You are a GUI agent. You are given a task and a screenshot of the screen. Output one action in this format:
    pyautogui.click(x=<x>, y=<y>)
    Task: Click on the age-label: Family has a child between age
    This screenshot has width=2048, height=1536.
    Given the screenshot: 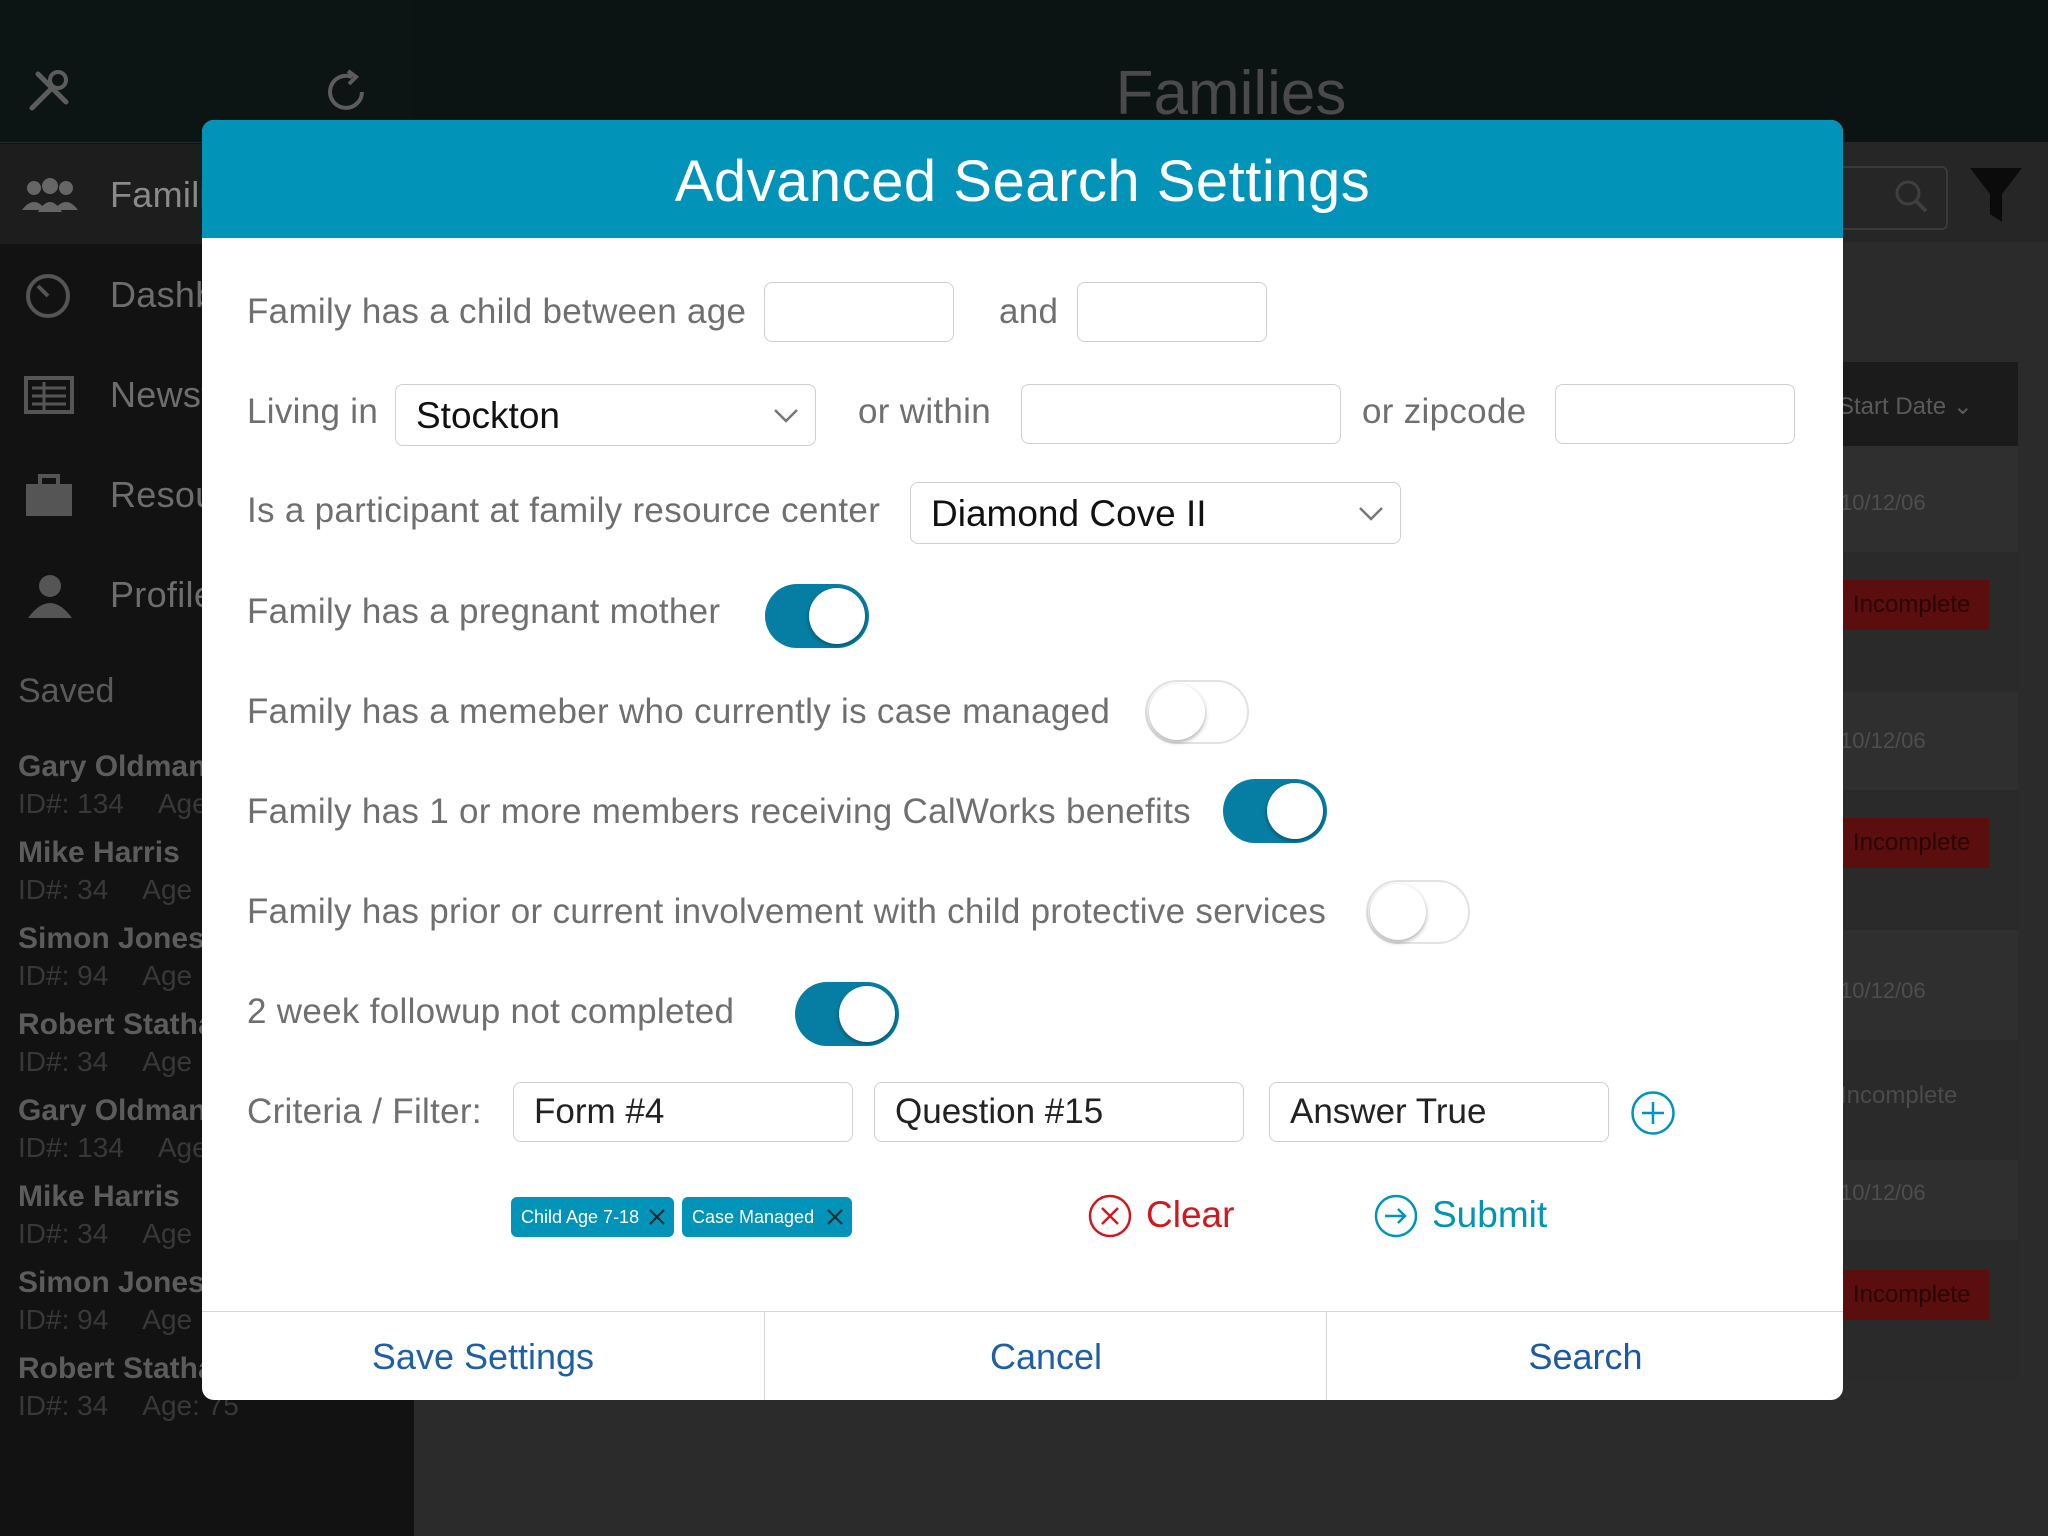 What is the action you would take?
    pyautogui.click(x=497, y=311)
    